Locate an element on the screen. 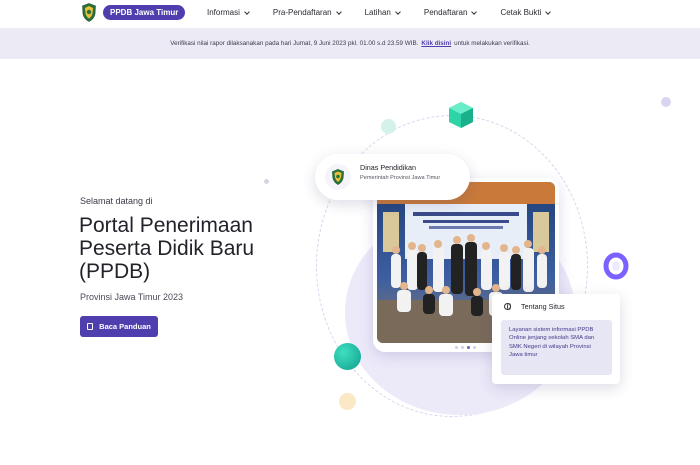 The height and width of the screenshot is (465, 700). menu-label: Cetak Bukti is located at coordinates (521, 12).